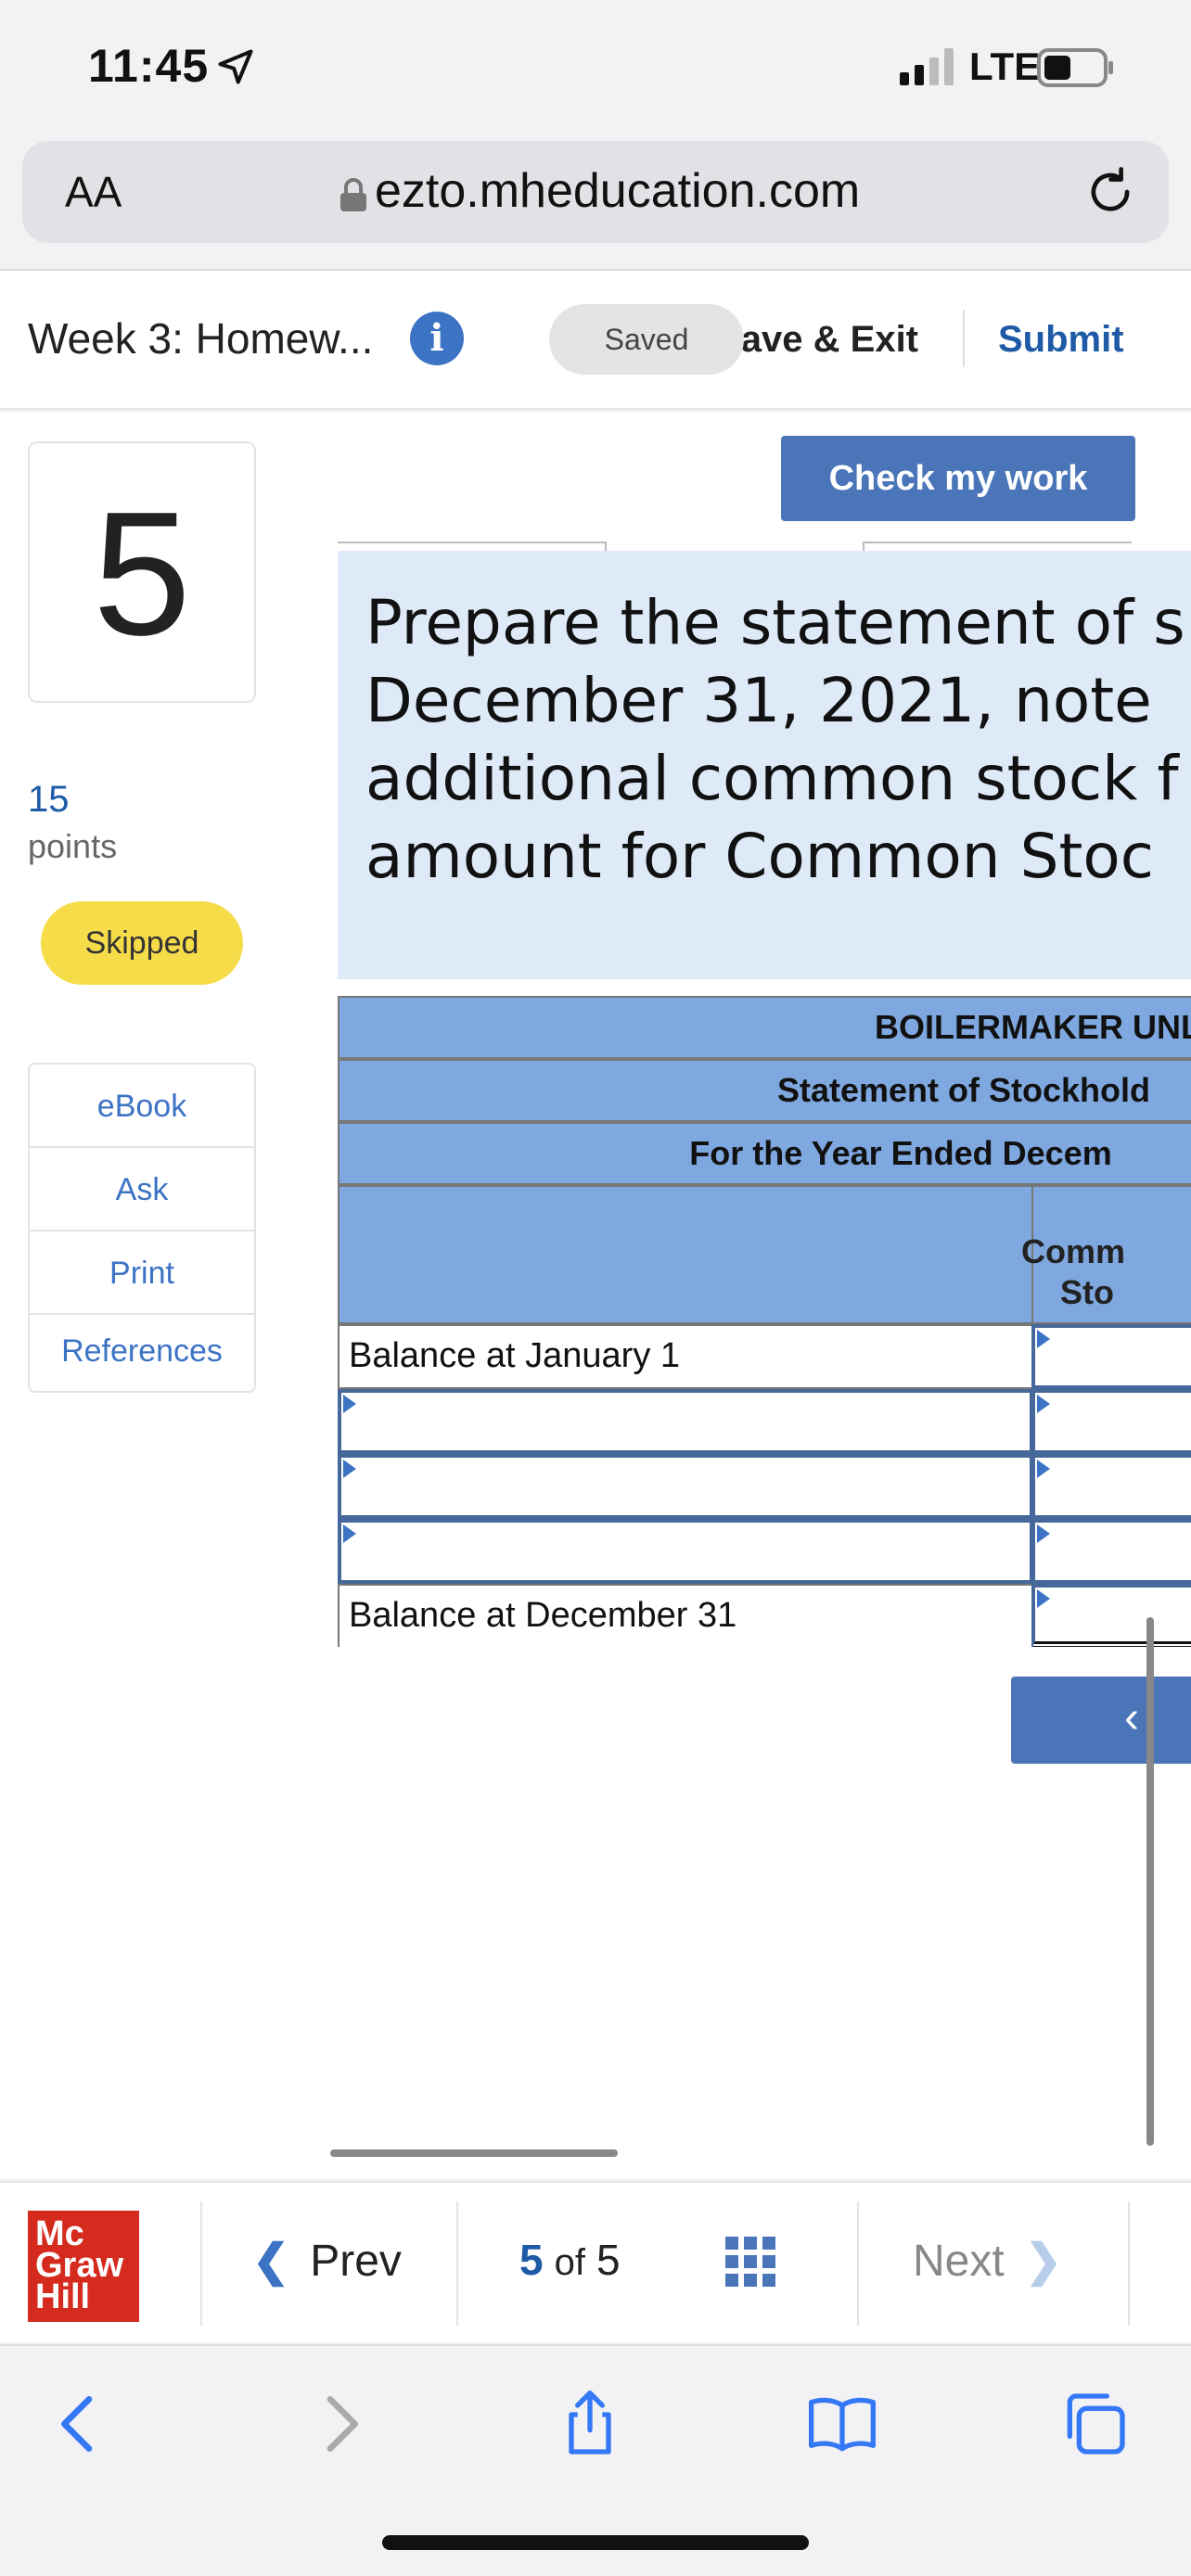 The width and height of the screenshot is (1191, 2576). I want to click on points-value: 15, so click(49, 799).